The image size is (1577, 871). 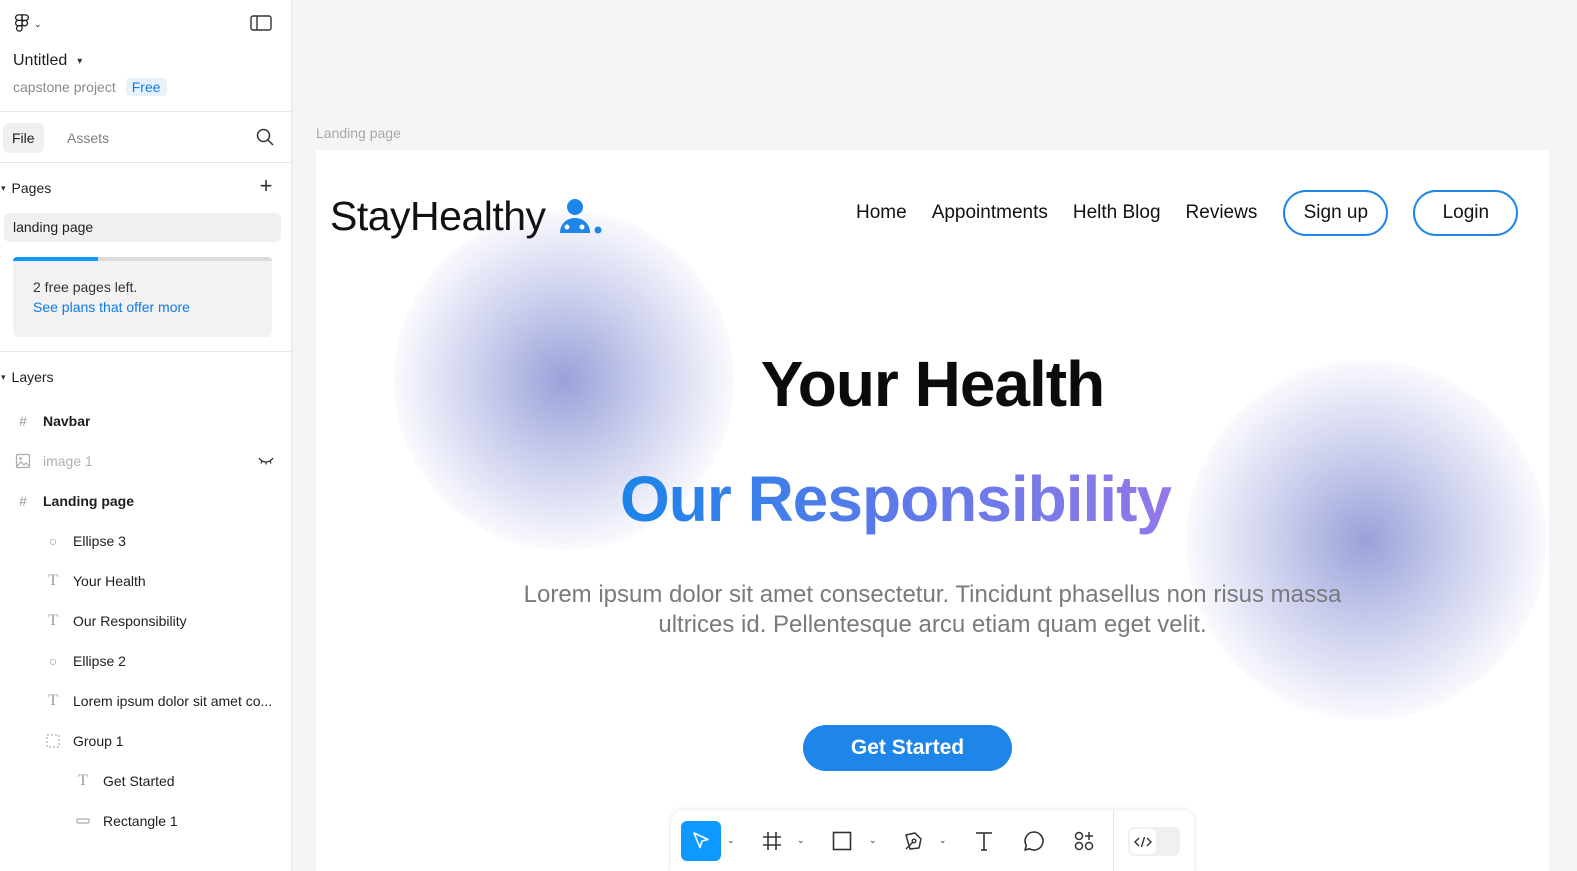 I want to click on file-title: Untitled ▾, so click(x=47, y=61).